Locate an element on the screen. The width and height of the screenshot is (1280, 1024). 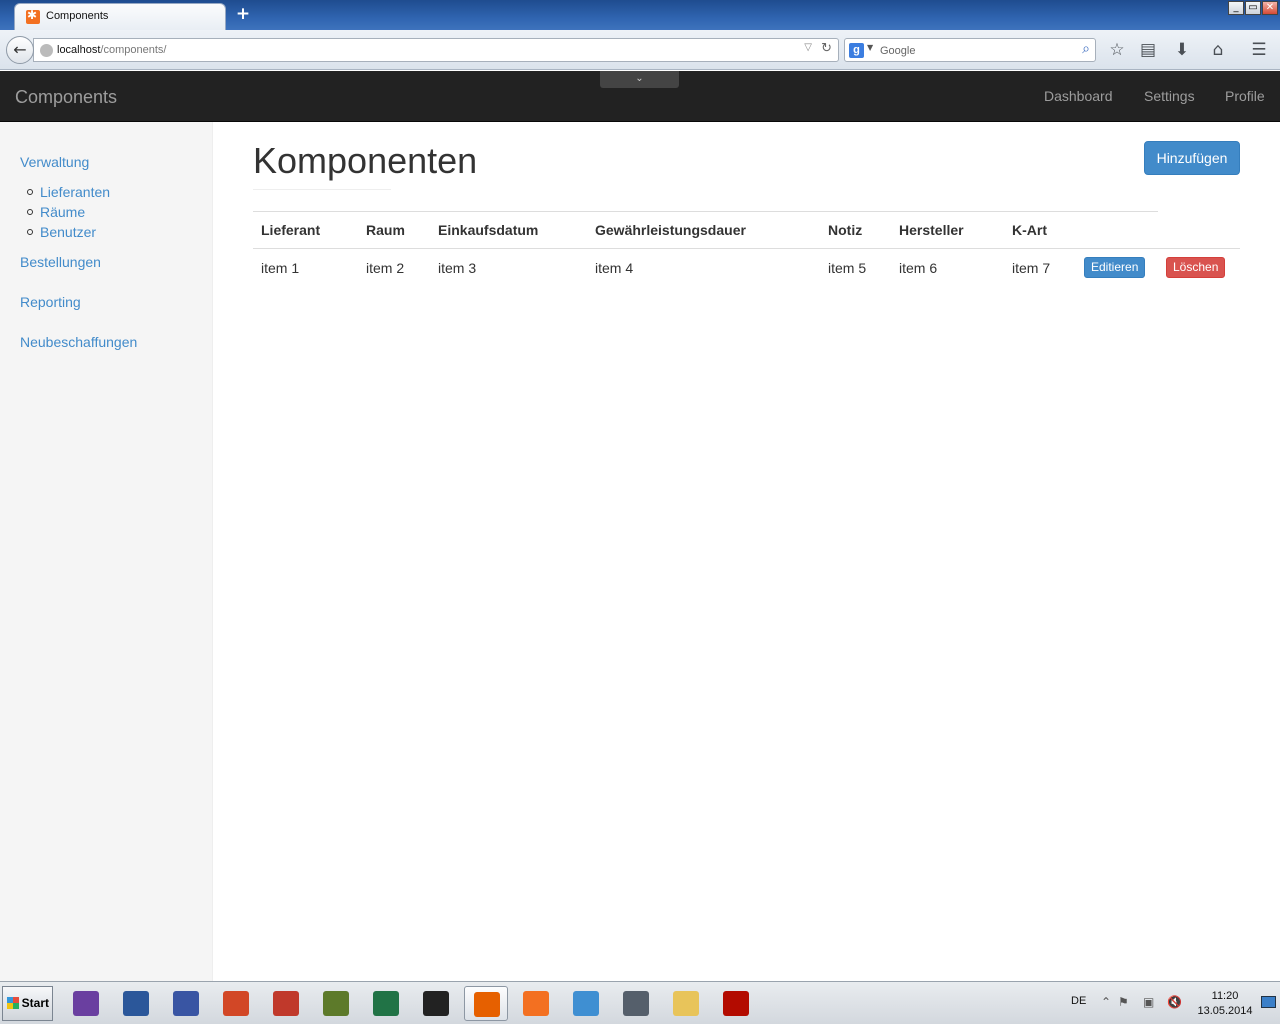
taskbar-app-visual-studio is located at coordinates (86, 1003).